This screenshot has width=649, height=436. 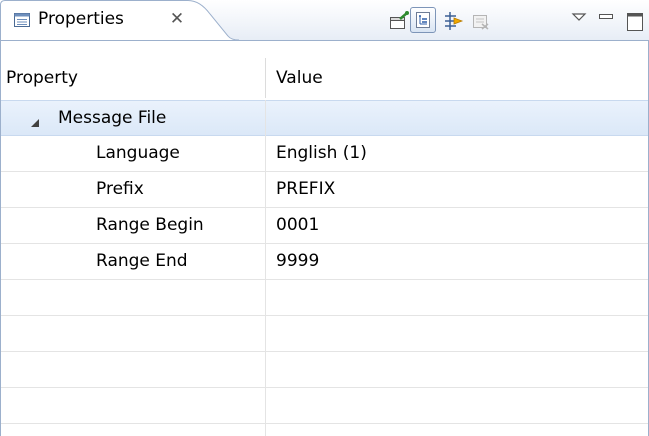 I want to click on table-row: Language English (1), so click(x=324, y=154).